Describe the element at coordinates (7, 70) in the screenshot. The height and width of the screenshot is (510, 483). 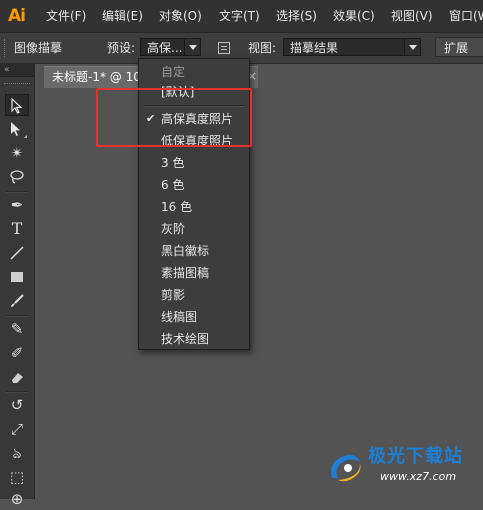
I see `collapse-icon: «` at that location.